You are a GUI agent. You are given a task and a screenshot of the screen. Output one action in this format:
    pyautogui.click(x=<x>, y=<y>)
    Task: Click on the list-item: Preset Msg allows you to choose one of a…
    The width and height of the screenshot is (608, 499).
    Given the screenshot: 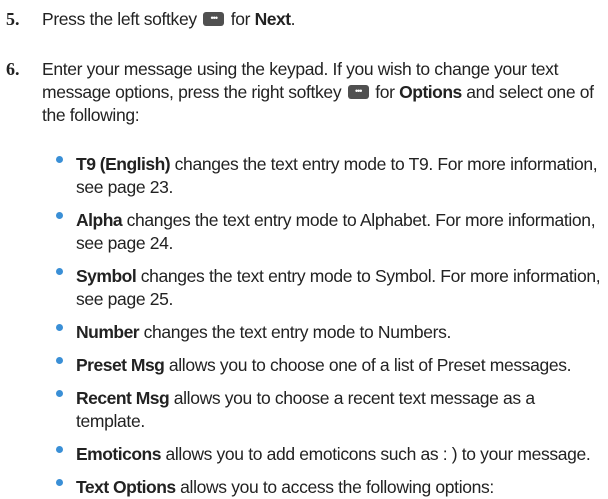 What is the action you would take?
    pyautogui.click(x=330, y=365)
    